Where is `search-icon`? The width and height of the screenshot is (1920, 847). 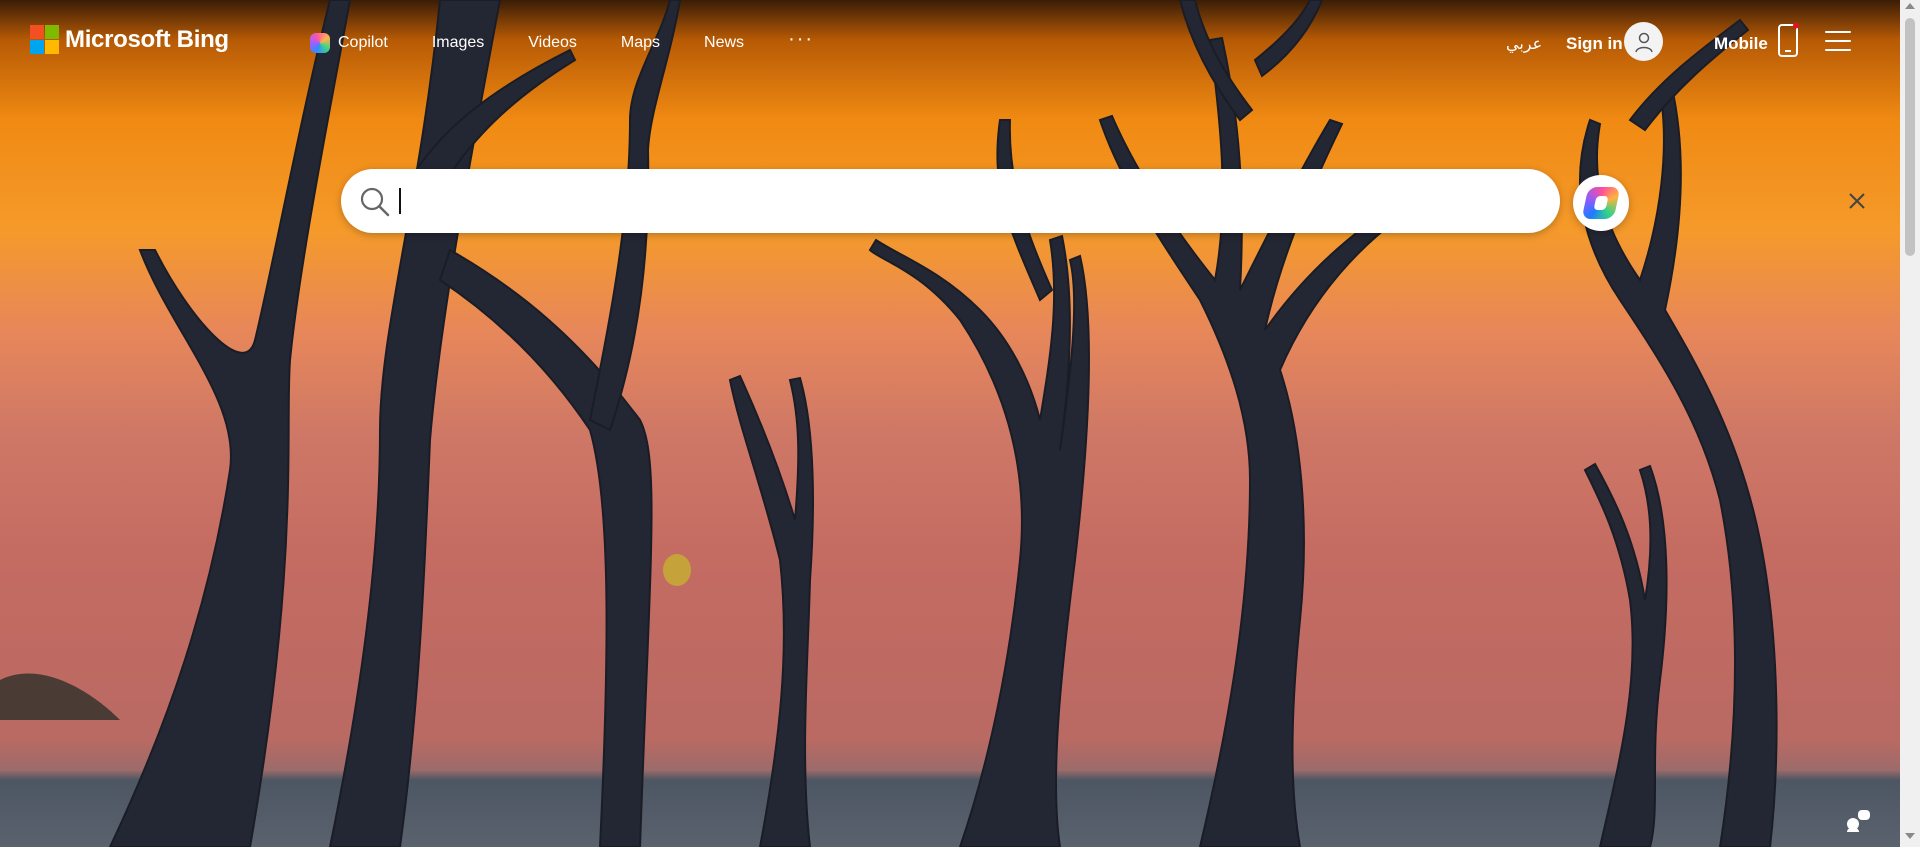 search-icon is located at coordinates (375, 202).